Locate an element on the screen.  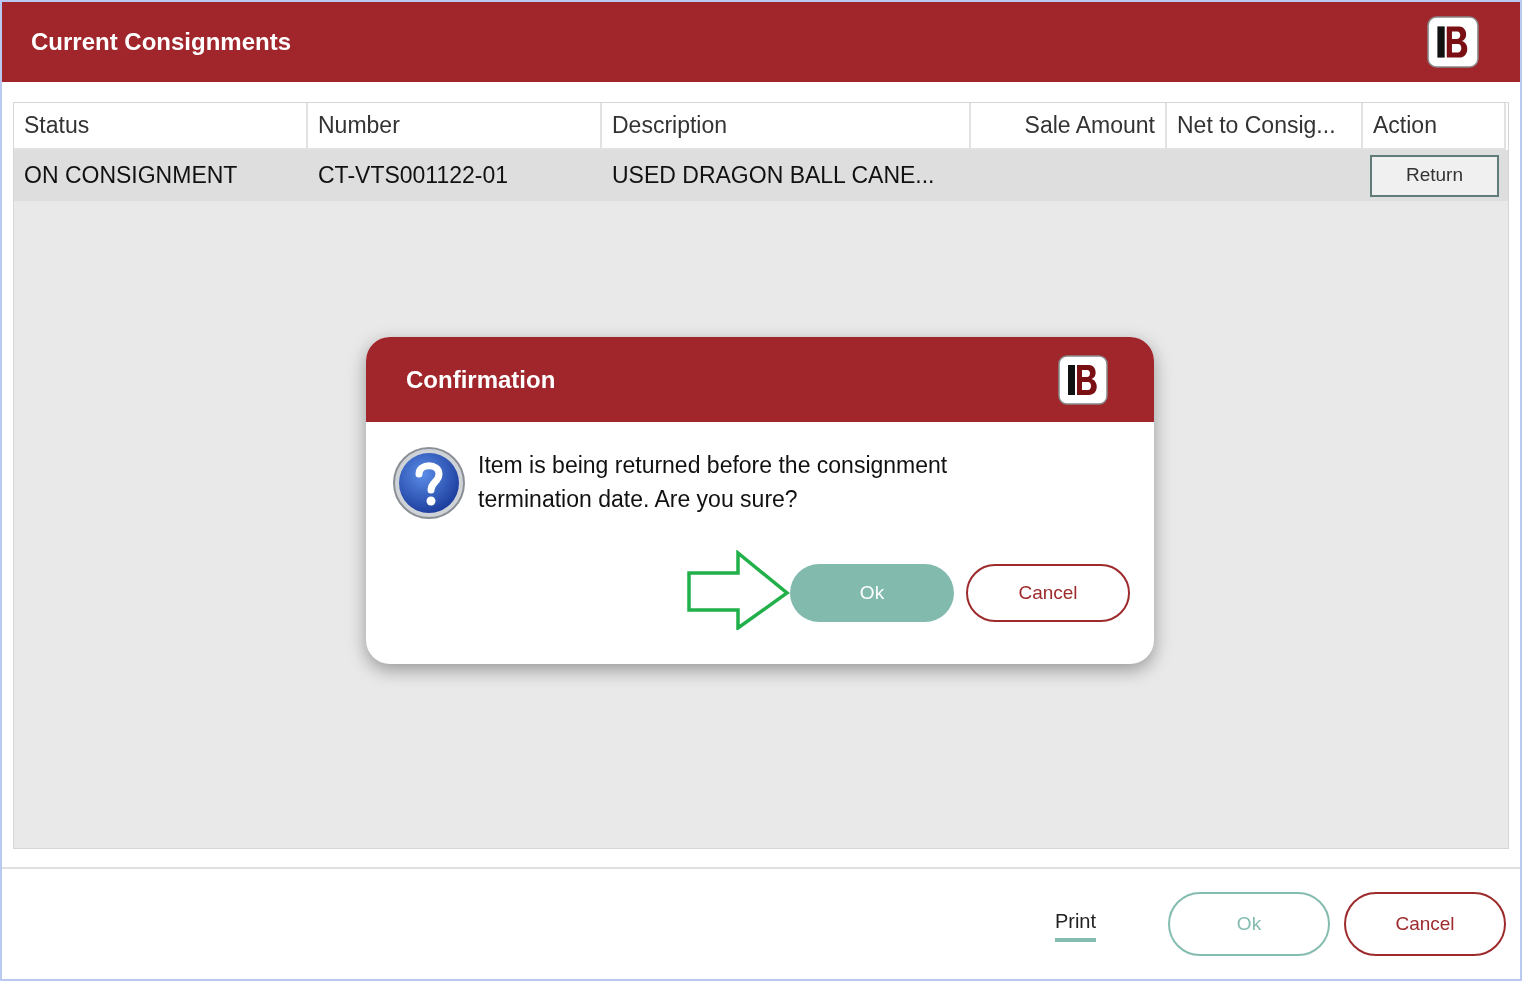
arrow-pointer-icon is located at coordinates (738, 590).